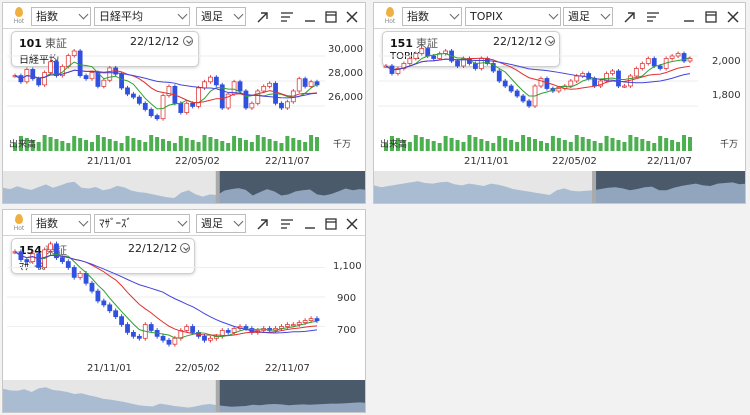  Describe the element at coordinates (726, 95) in the screenshot. I see `y-tick-label: 1,800` at that location.